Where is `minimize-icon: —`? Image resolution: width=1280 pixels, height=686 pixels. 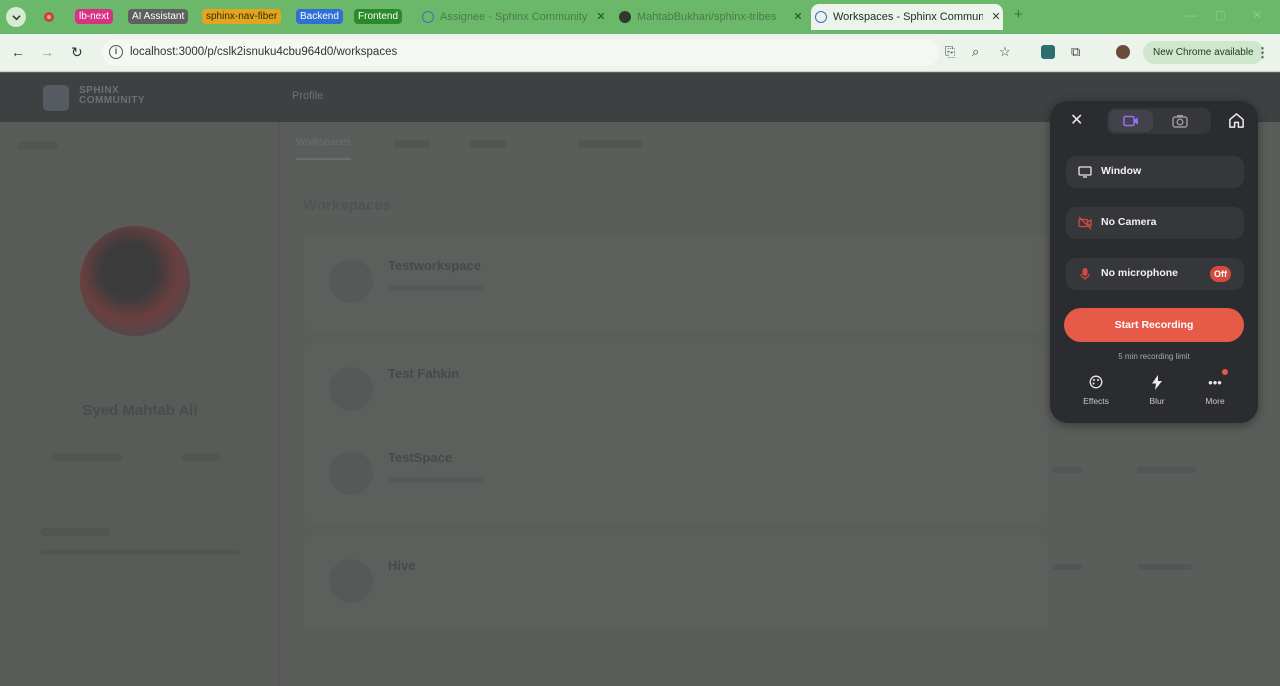 minimize-icon: — is located at coordinates (1191, 15).